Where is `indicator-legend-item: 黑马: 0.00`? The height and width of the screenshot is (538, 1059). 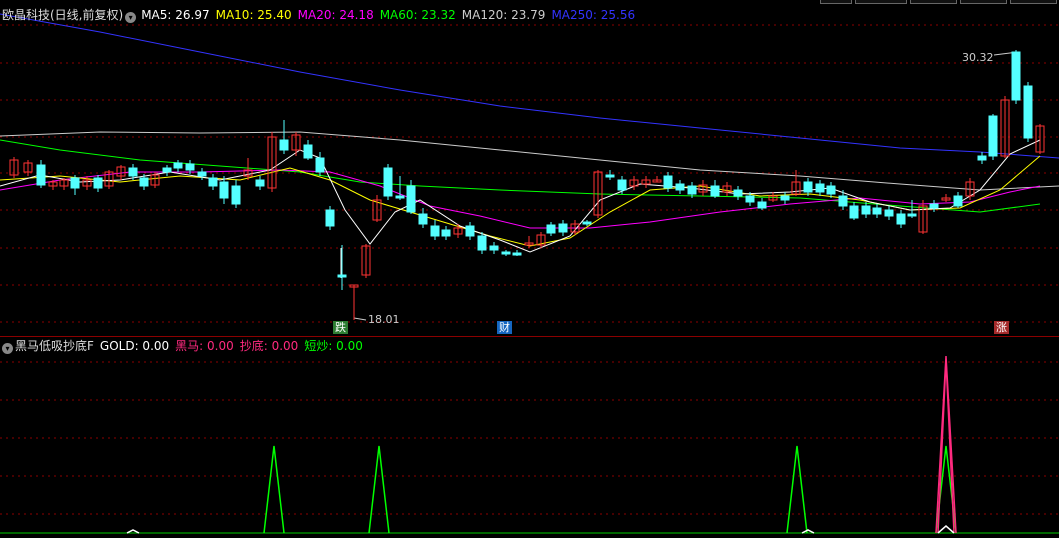
indicator-legend-item: 黑马: 0.00 is located at coordinates (204, 346).